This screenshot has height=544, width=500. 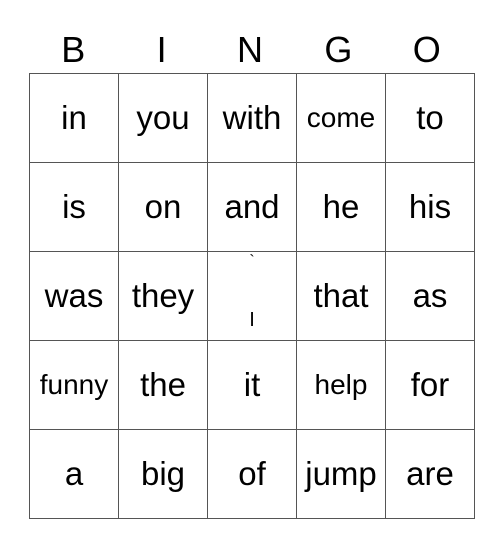 I want to click on grid-row: in you with come to, so click(x=252, y=118).